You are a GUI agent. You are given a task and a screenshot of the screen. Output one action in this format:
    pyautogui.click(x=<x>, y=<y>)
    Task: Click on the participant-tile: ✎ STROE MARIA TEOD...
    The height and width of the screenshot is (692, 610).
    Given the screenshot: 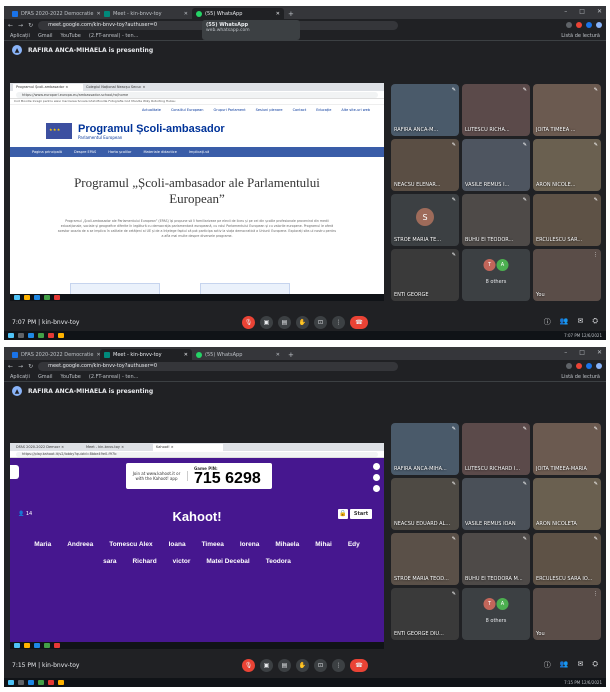 What is the action you would take?
    pyautogui.click(x=425, y=559)
    